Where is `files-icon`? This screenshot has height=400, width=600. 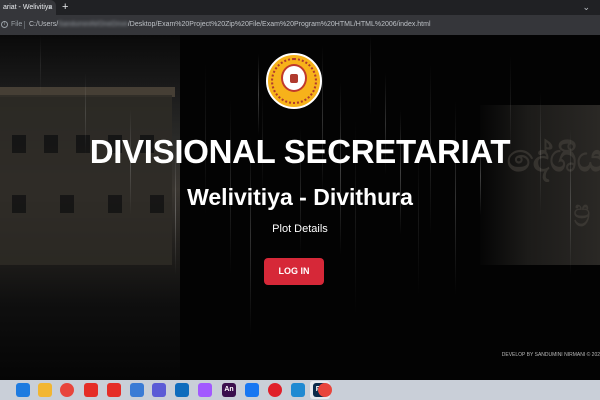 files-icon is located at coordinates (137, 390).